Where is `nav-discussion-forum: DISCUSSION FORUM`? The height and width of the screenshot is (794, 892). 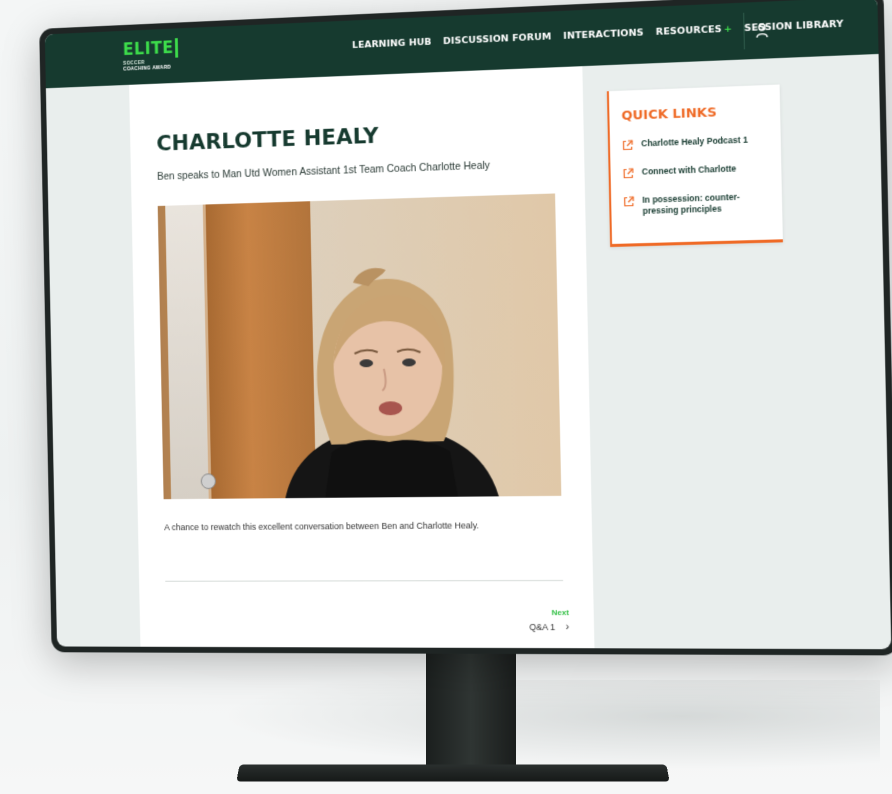
nav-discussion-forum: DISCUSSION FORUM is located at coordinates (497, 39).